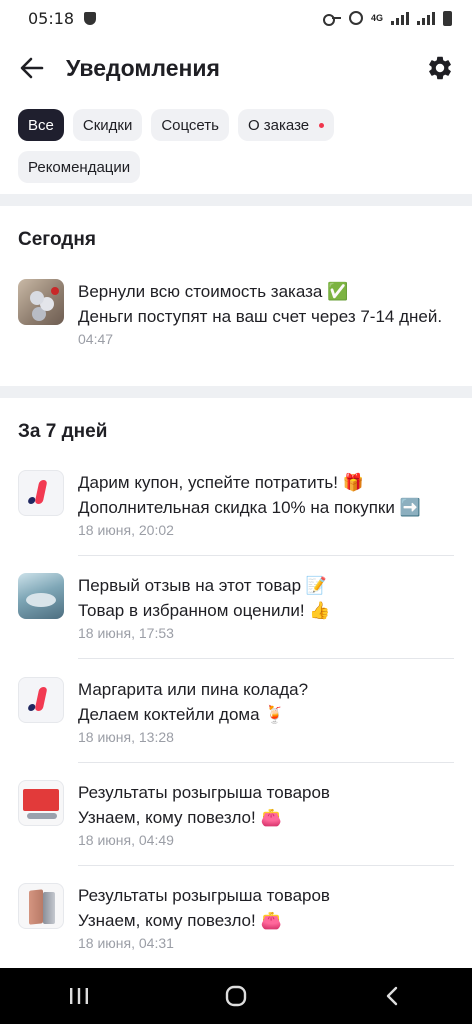  I want to click on nav-back-button, so click(393, 996).